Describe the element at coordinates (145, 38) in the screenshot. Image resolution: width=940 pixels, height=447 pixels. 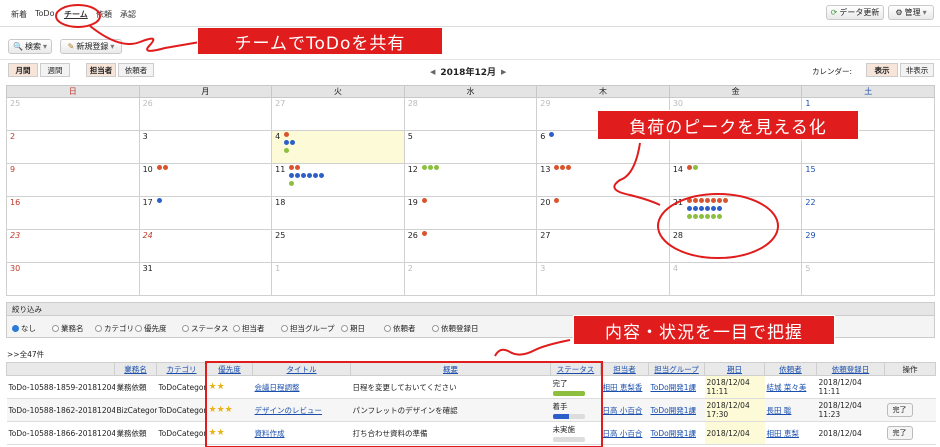
I see `team-callout-line` at that location.